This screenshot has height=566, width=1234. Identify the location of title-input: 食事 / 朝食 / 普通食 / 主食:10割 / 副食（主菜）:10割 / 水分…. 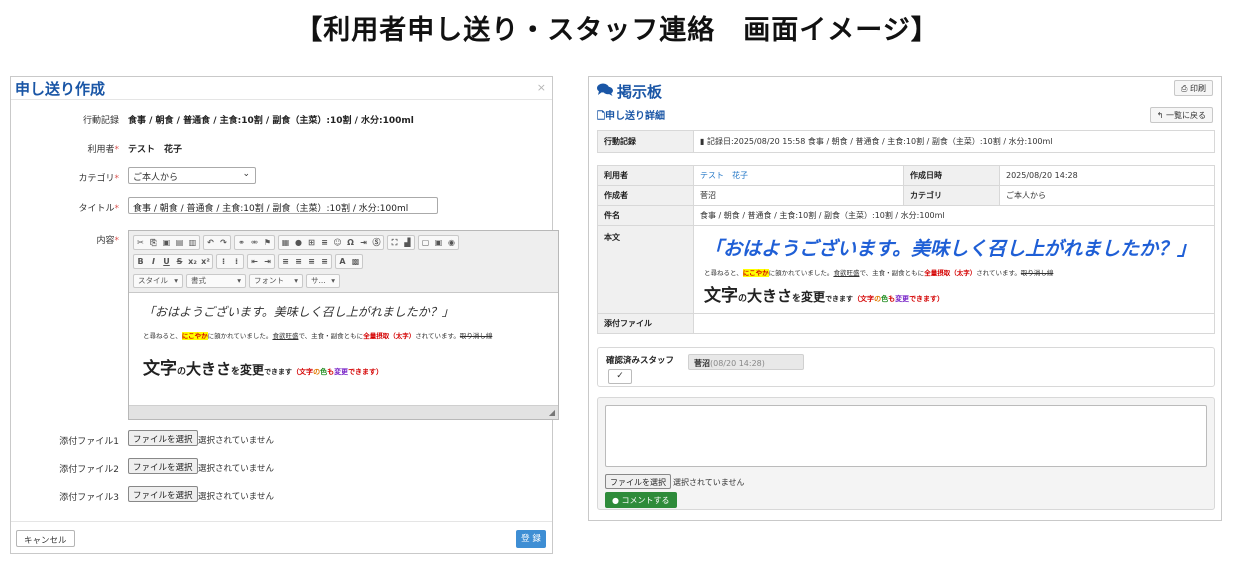
(283, 205).